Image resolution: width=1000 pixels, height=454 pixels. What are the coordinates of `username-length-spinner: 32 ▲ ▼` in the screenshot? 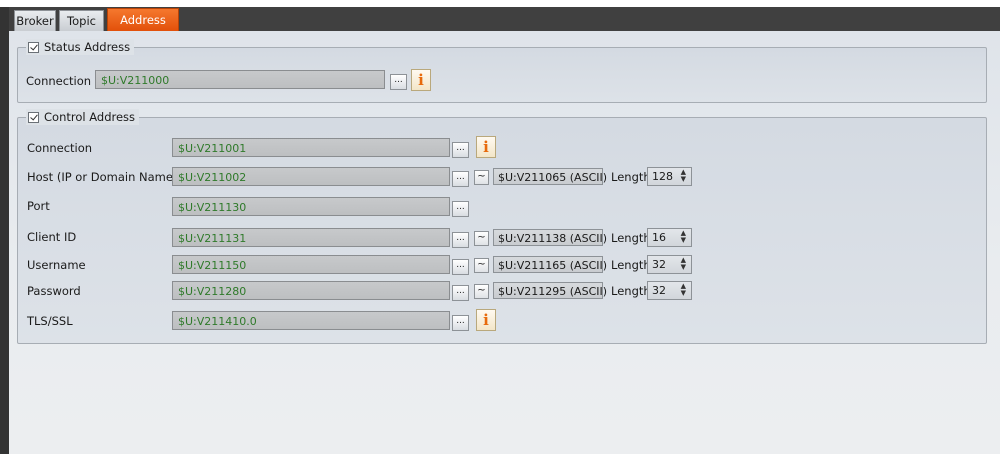 It's located at (669, 264).